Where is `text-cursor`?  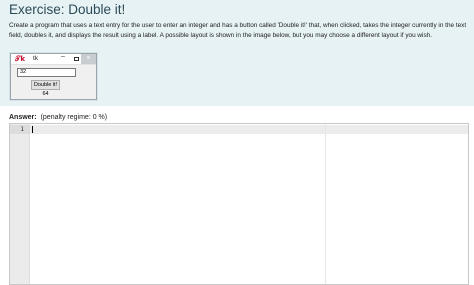
text-cursor is located at coordinates (32, 129).